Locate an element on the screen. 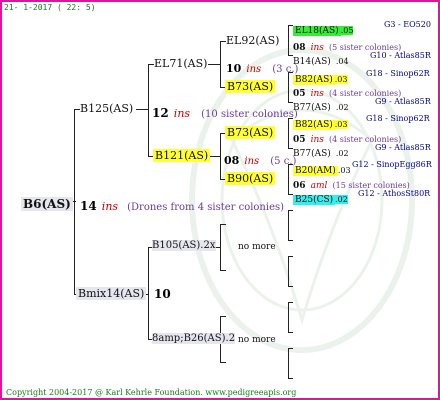  queen-b105: B105(AS).2x is located at coordinates (184, 245).